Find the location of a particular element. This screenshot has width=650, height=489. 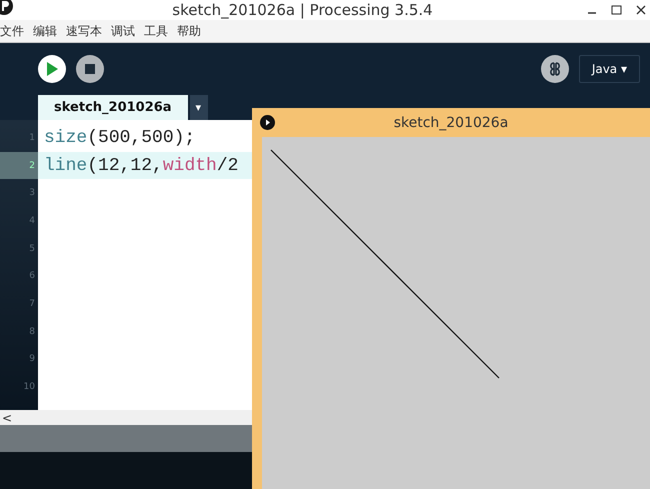

menu-item: 文件 is located at coordinates (12, 31).